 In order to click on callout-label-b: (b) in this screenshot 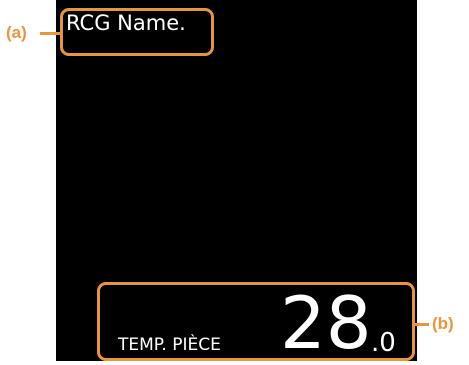, I will do `click(443, 323)`.